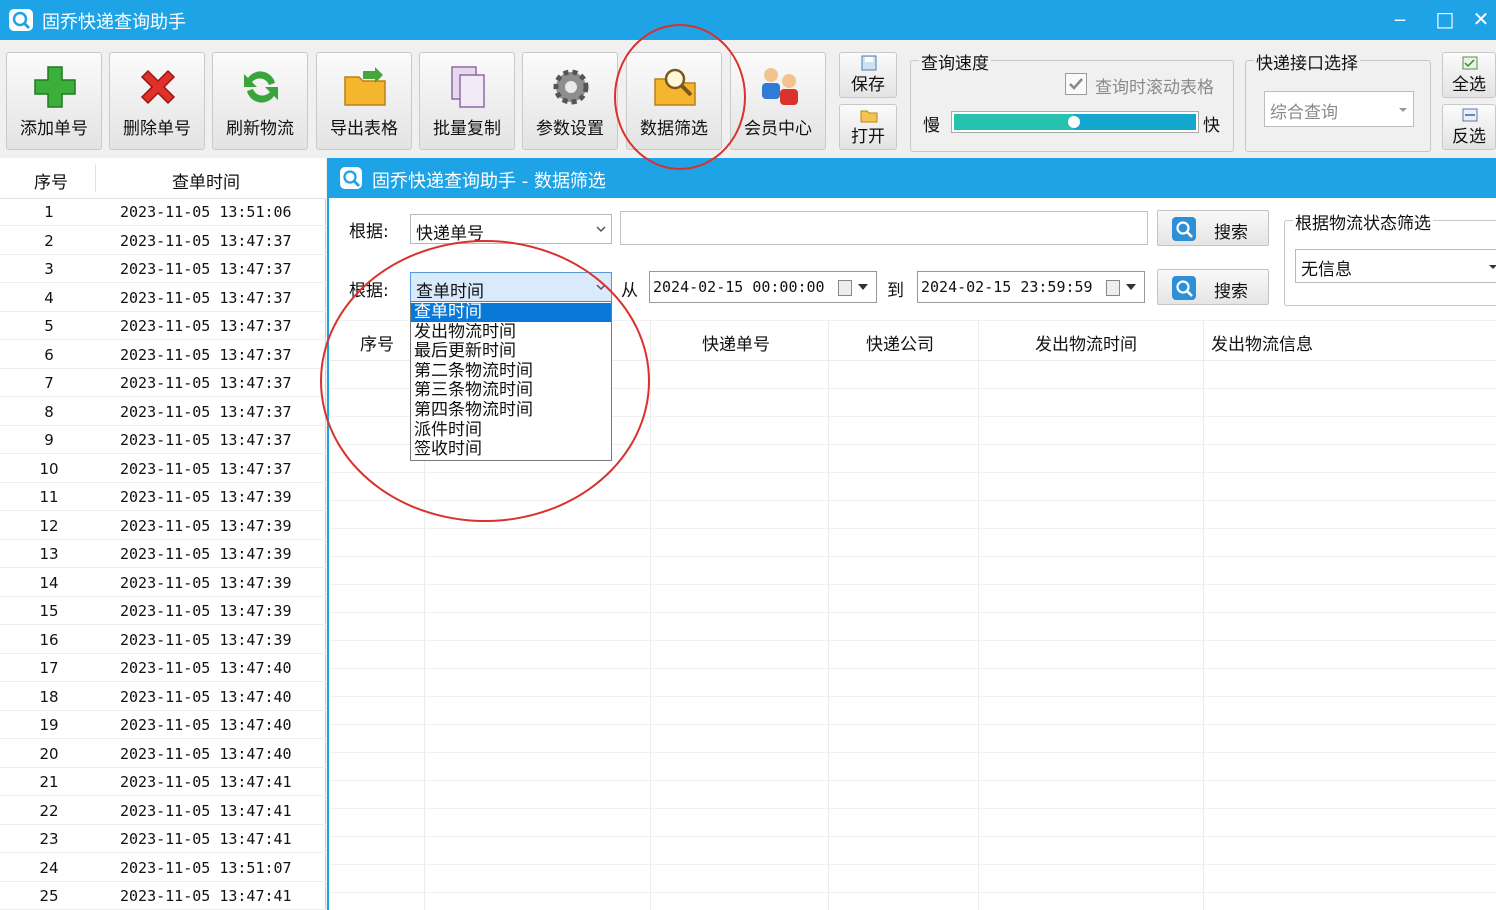 This screenshot has width=1496, height=910. I want to click on table-row: 24 2023-11-05 13:51:07, so click(163, 868).